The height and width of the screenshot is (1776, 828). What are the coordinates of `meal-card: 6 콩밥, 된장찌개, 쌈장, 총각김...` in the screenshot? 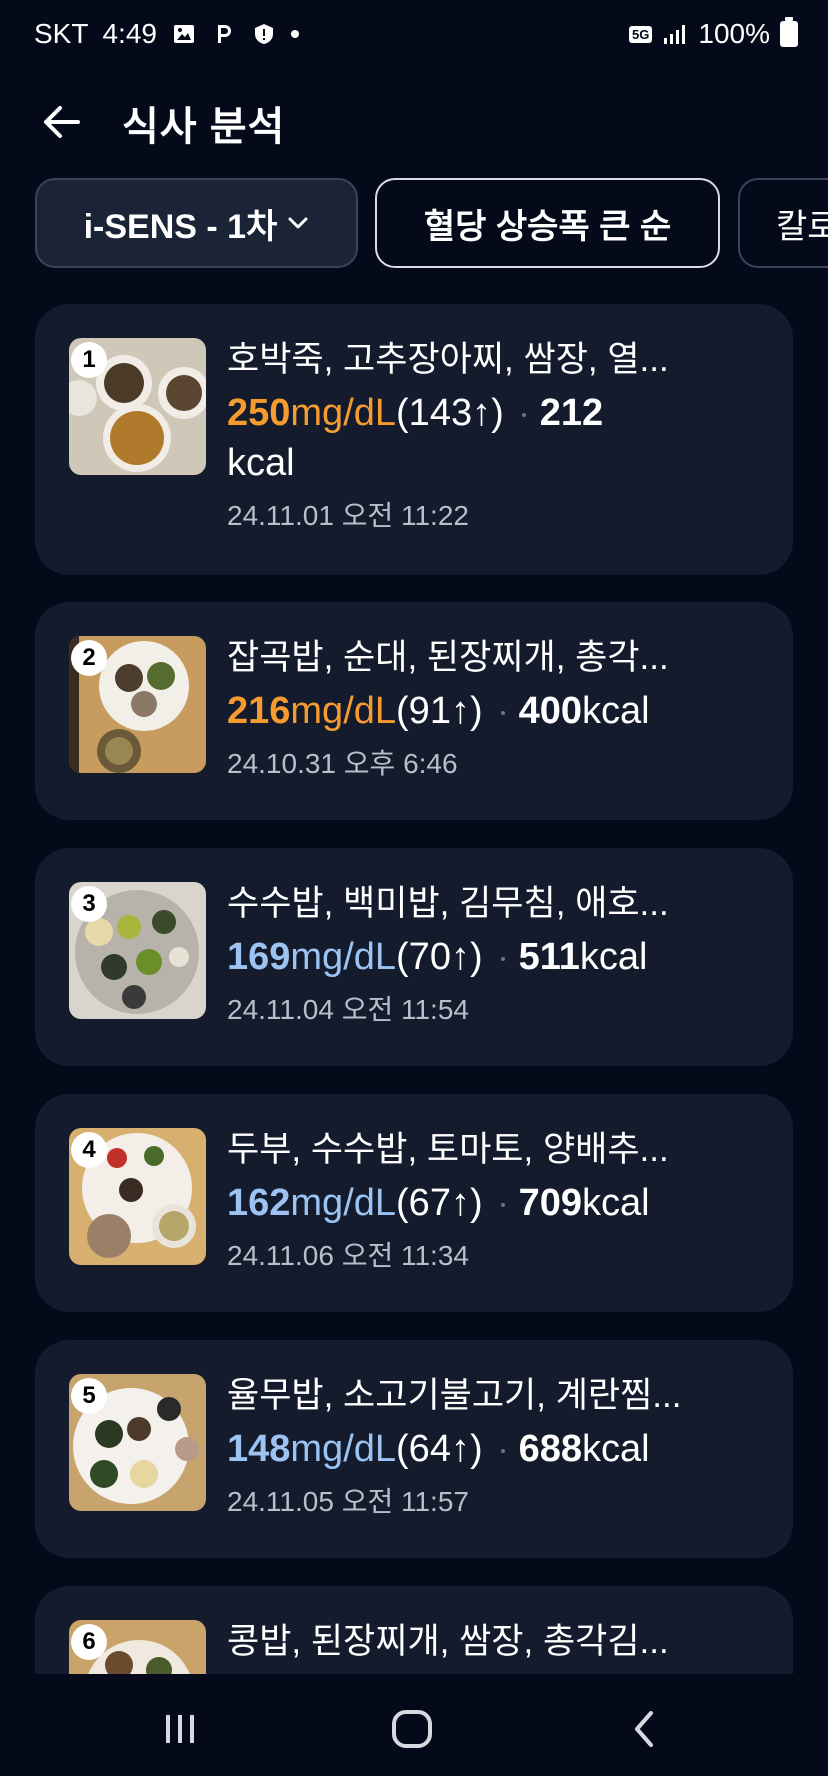 It's located at (414, 1630).